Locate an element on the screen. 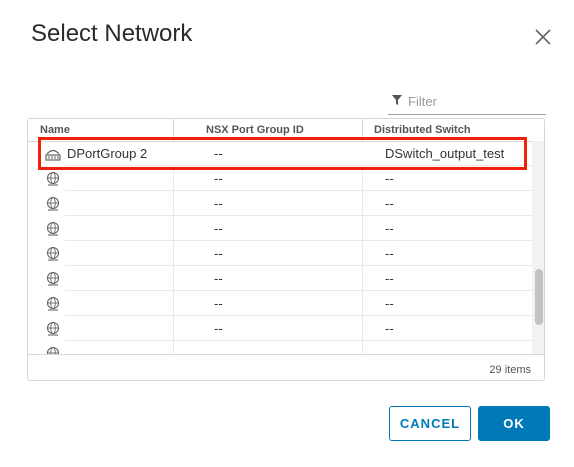 The width and height of the screenshot is (574, 467). column-header-nsx-port-group-id: NSX Port Group ID is located at coordinates (255, 130).